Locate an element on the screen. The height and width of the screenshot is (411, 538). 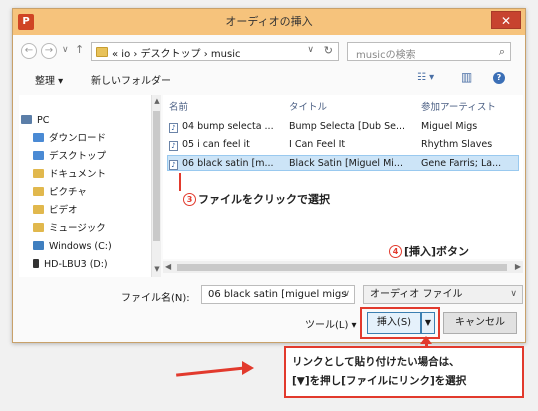
sidebar-item-label: ドキュメント is located at coordinates (78, 174).